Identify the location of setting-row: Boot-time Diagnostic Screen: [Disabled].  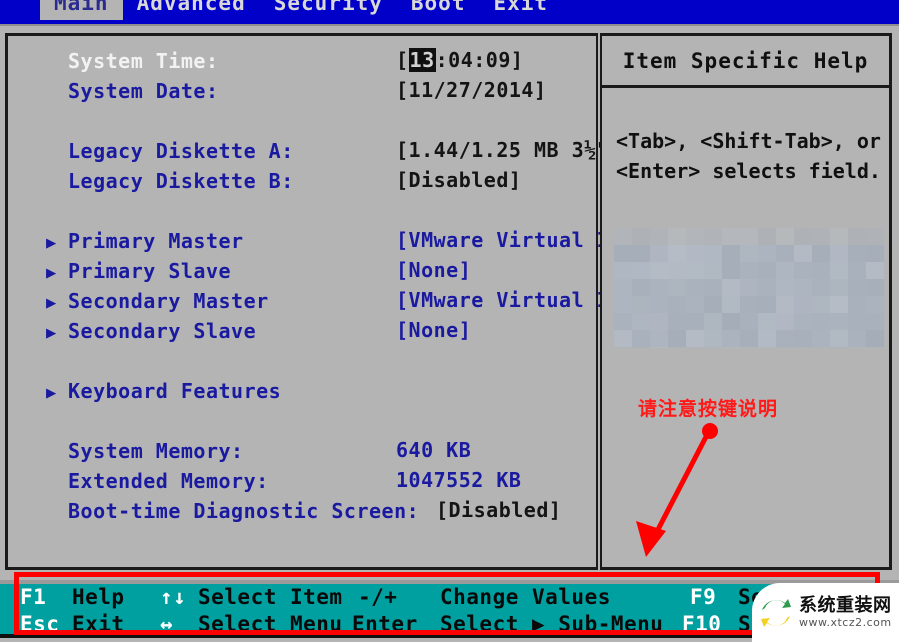
(320, 513).